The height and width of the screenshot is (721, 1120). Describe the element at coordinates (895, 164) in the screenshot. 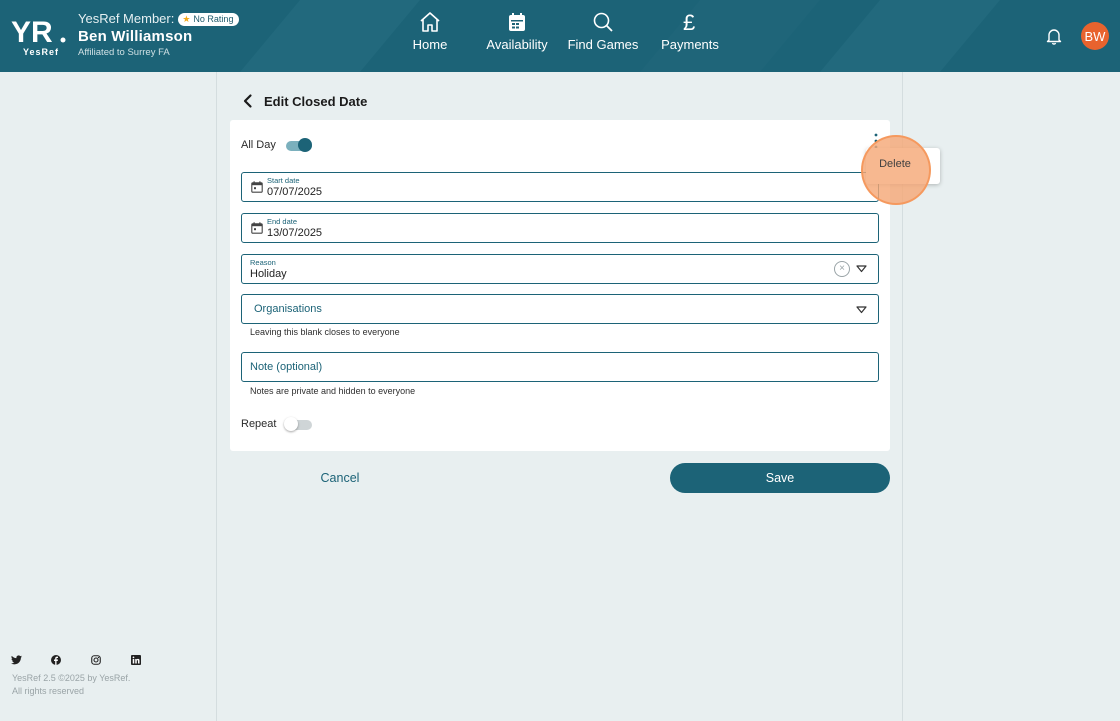

I see `menu-item-delete: Delete` at that location.